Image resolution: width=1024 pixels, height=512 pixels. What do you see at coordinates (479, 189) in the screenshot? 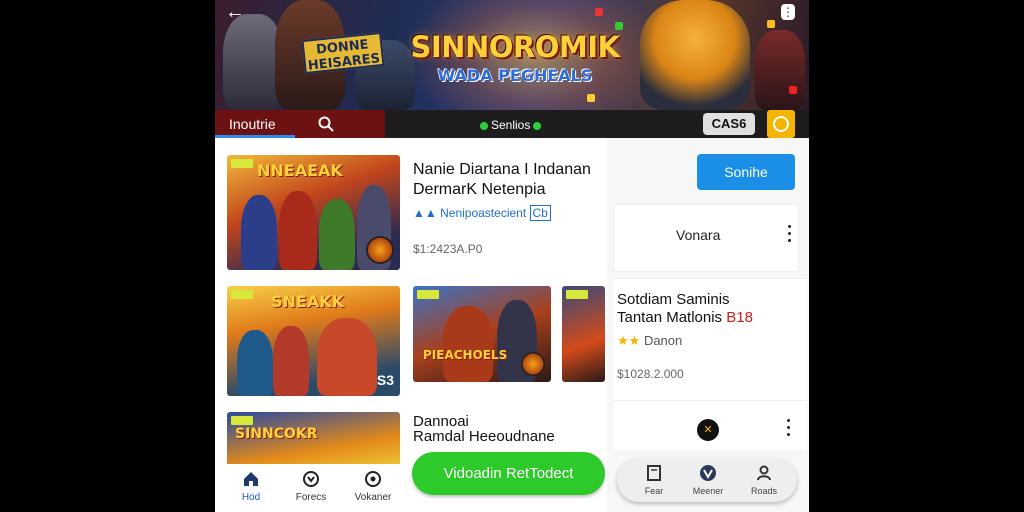
I see `item-title-line: DermarK Netenpia` at bounding box center [479, 189].